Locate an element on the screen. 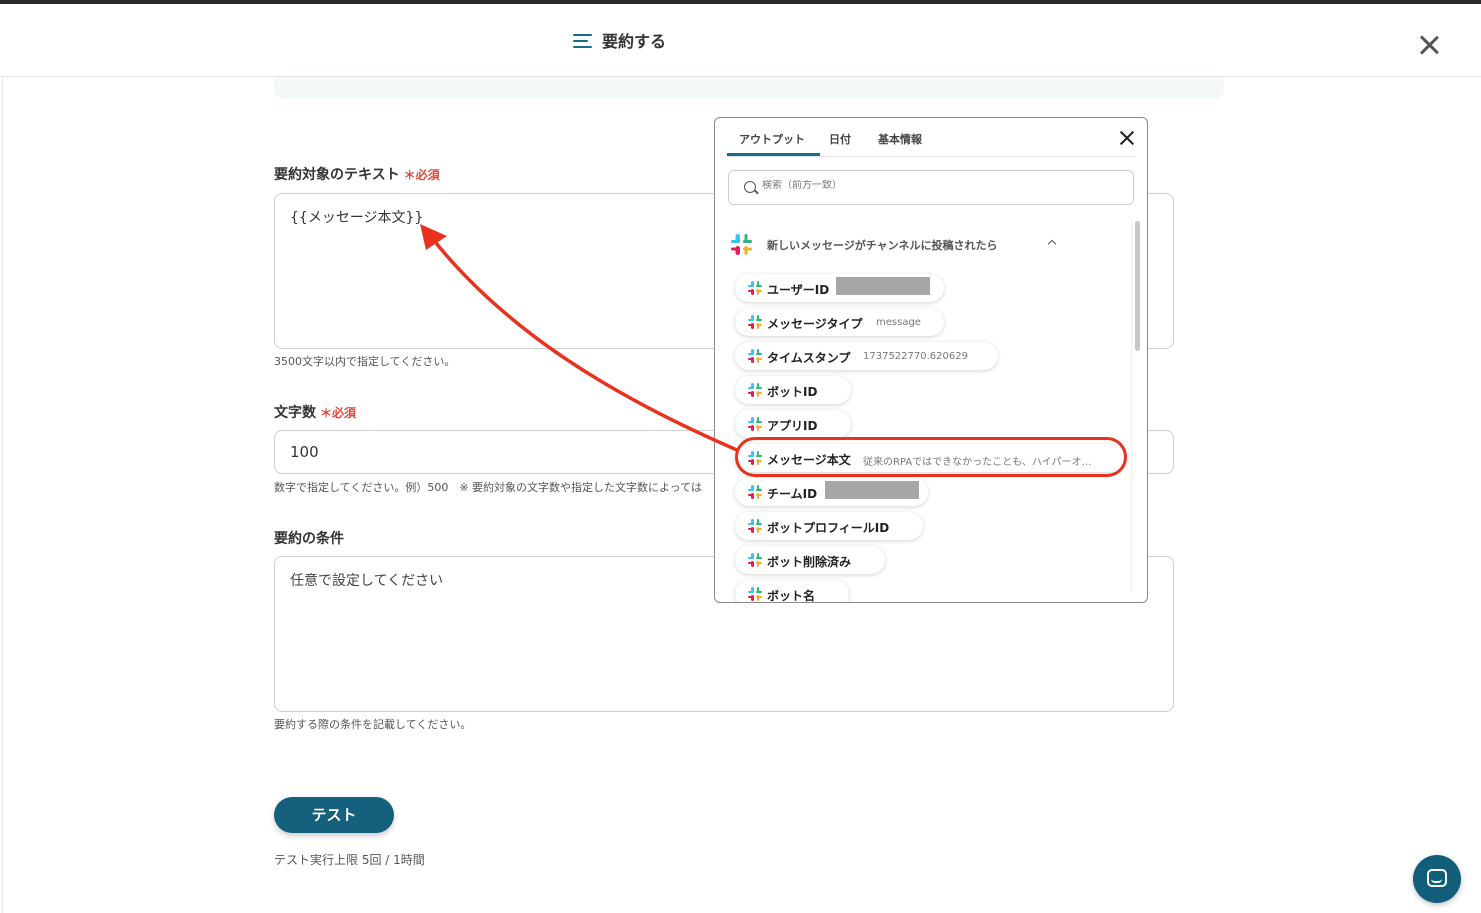  output-item-name: アプリID is located at coordinates (792, 426).